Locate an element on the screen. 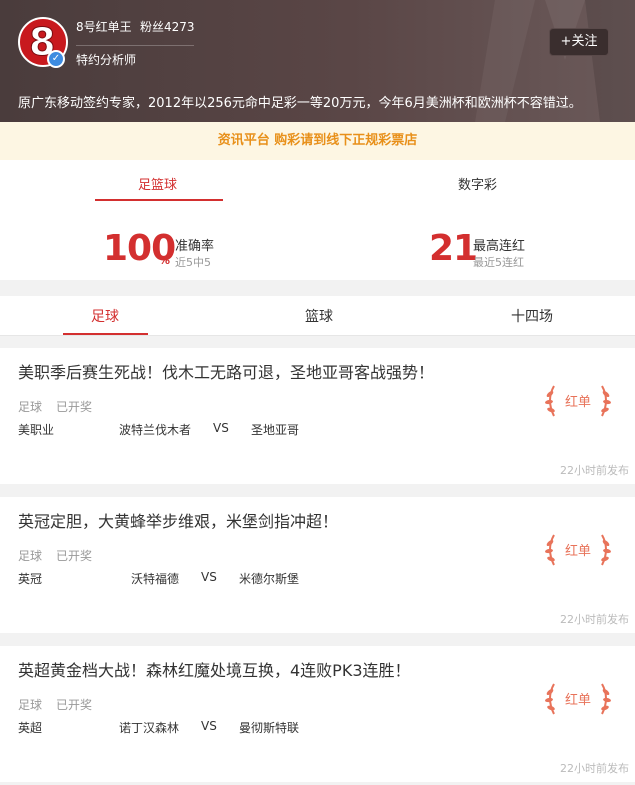 Image resolution: width=635 pixels, height=785 pixels. sport-tabs: 足球 篮球 十四场 is located at coordinates (317, 316).